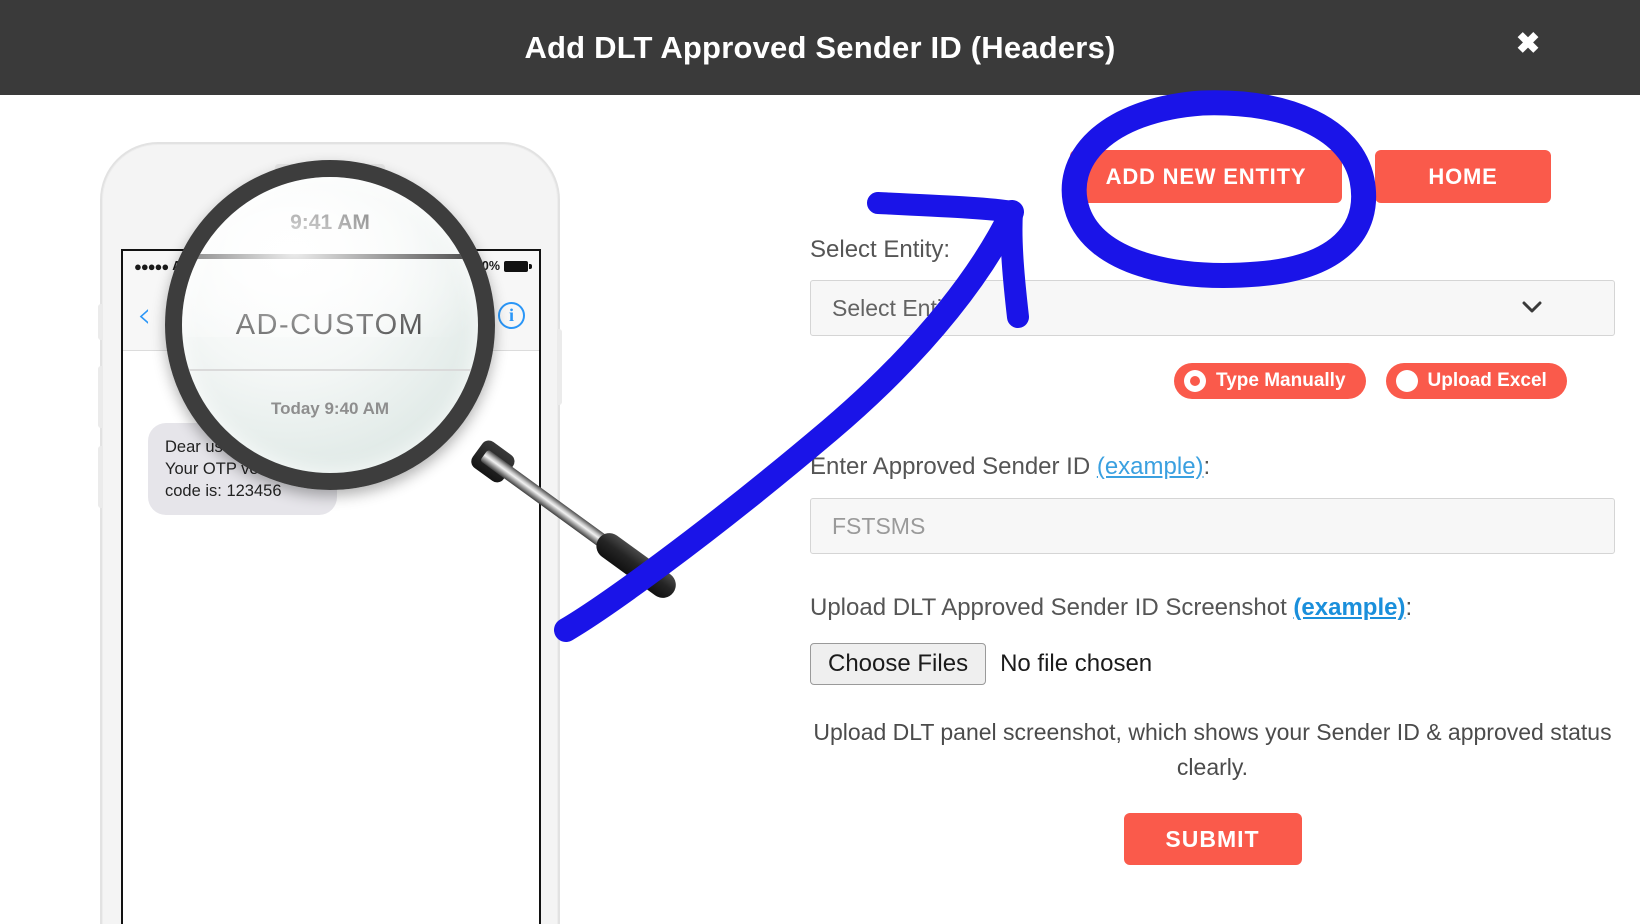 This screenshot has height=924, width=1640. Describe the element at coordinates (1281, 380) in the screenshot. I see `radio-type-manually-label: Type Manually` at that location.